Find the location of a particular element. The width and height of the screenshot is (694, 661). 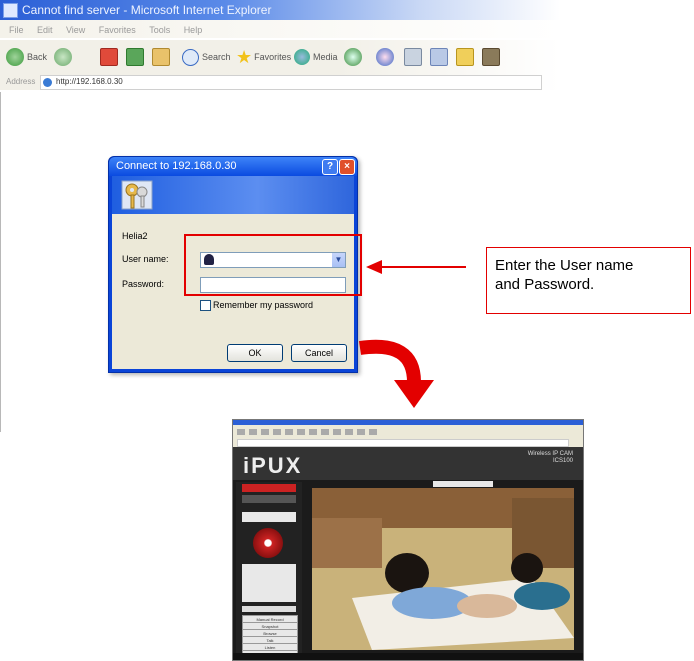

address-input: http://192.168.0.30 is located at coordinates (291, 82).